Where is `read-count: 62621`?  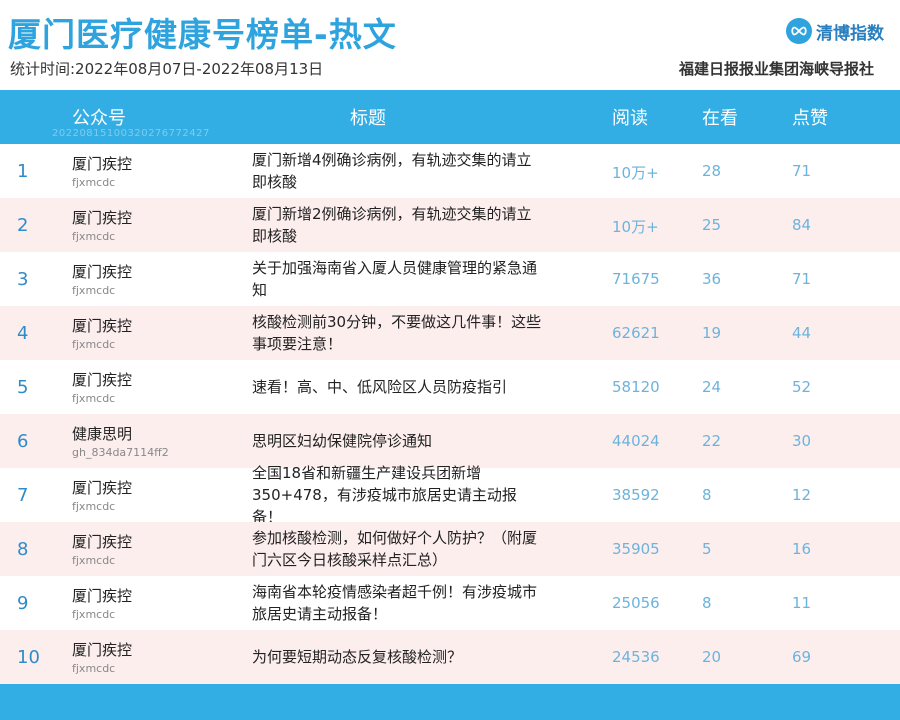 read-count: 62621 is located at coordinates (636, 333).